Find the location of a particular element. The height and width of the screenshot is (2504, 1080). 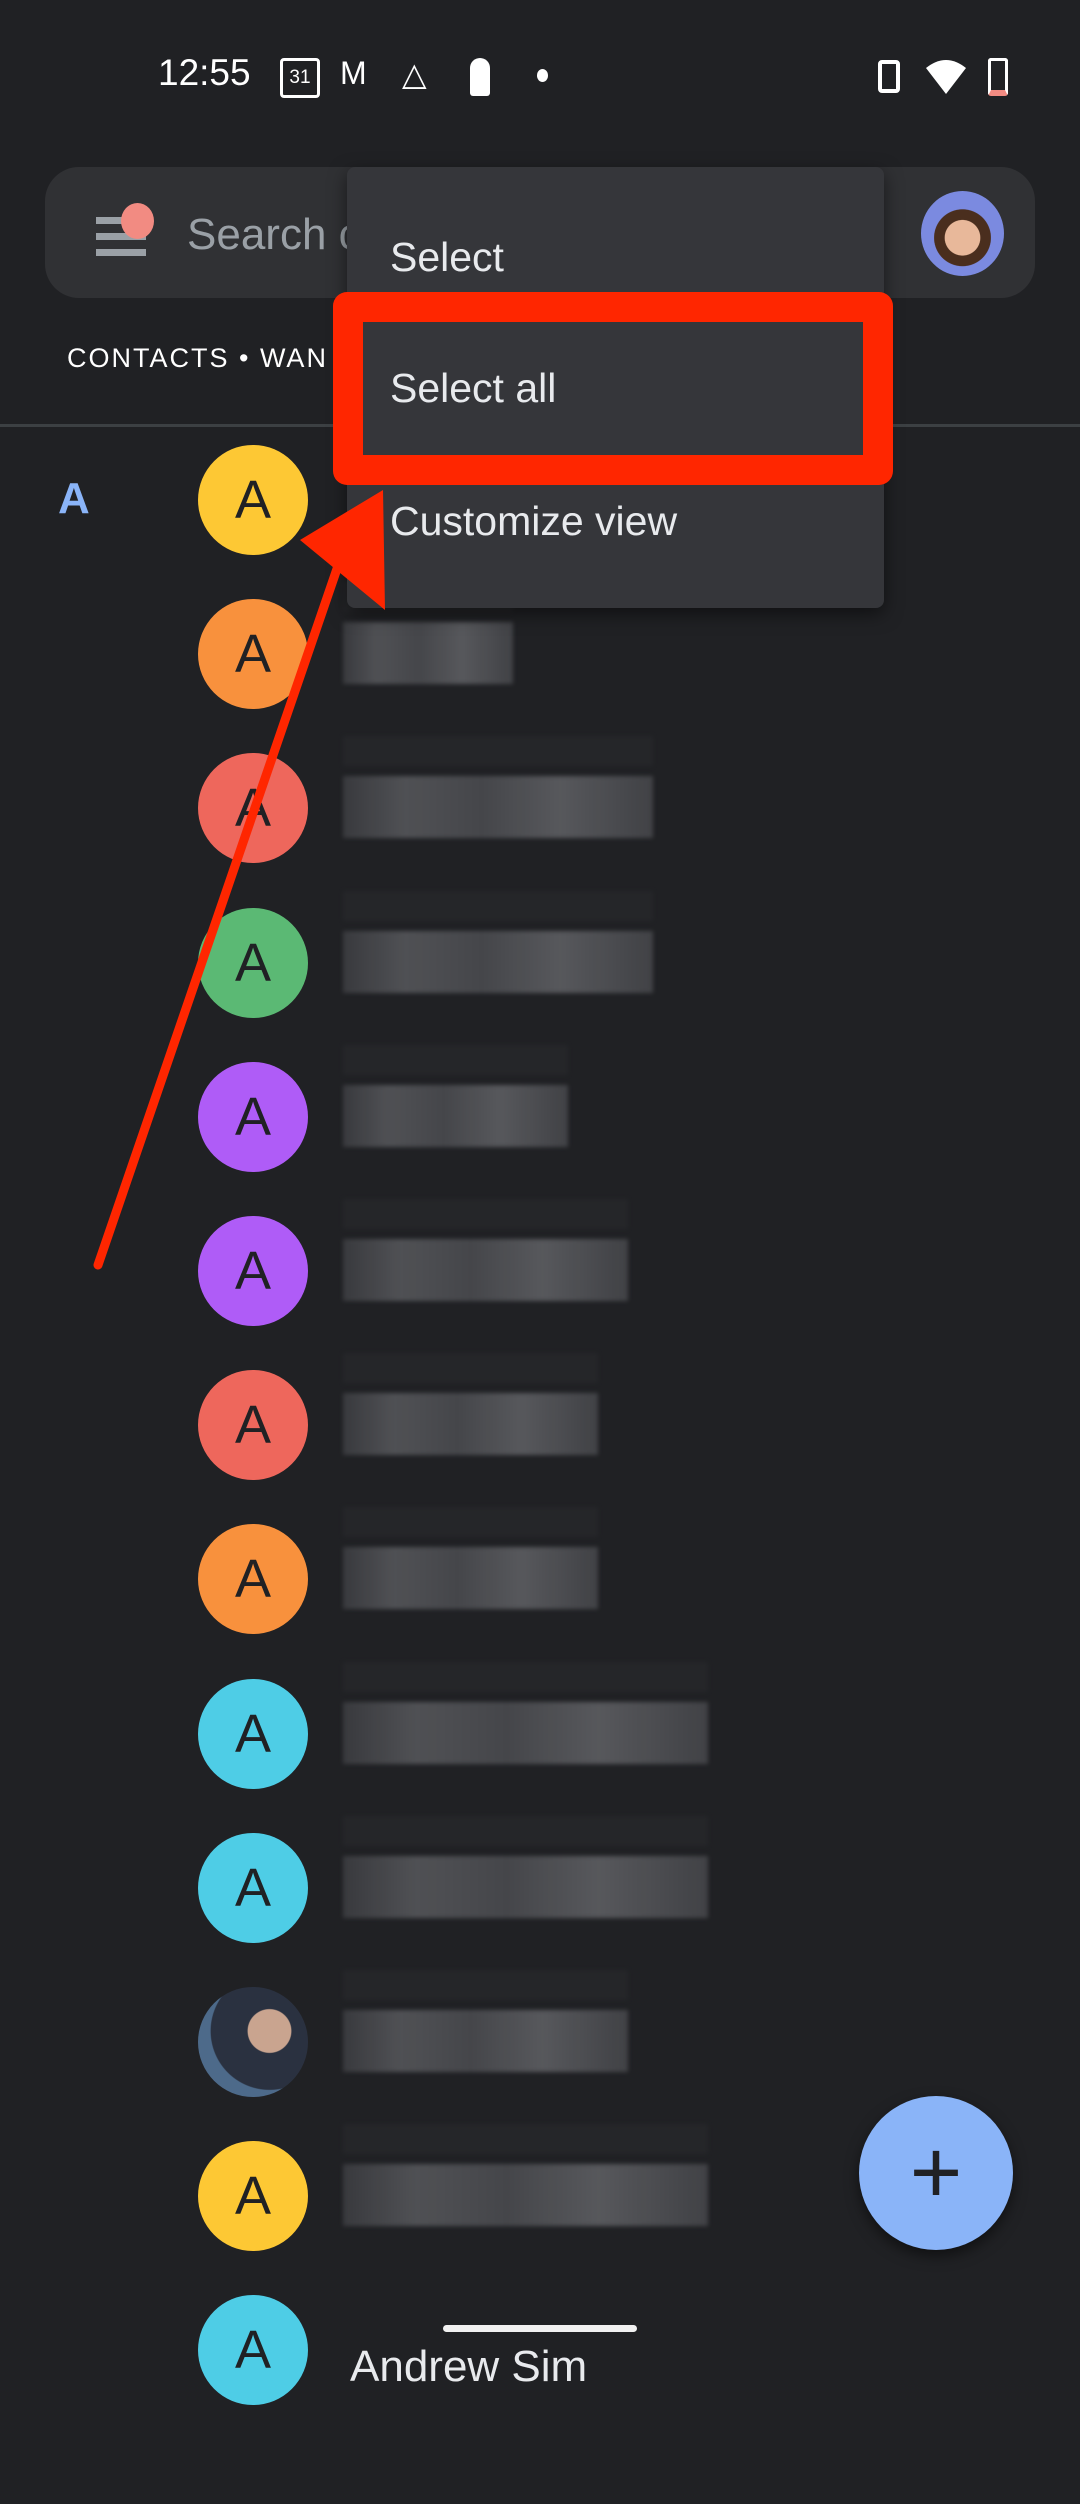

plus-icon: + is located at coordinates (936, 2172).